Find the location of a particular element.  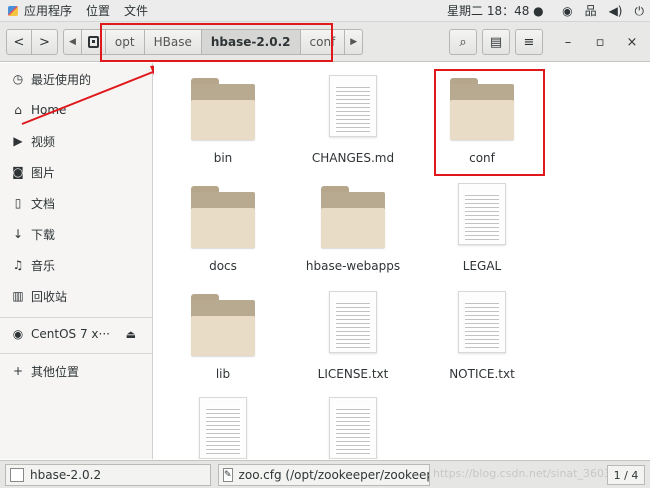

close-button: × is located at coordinates (632, 42).